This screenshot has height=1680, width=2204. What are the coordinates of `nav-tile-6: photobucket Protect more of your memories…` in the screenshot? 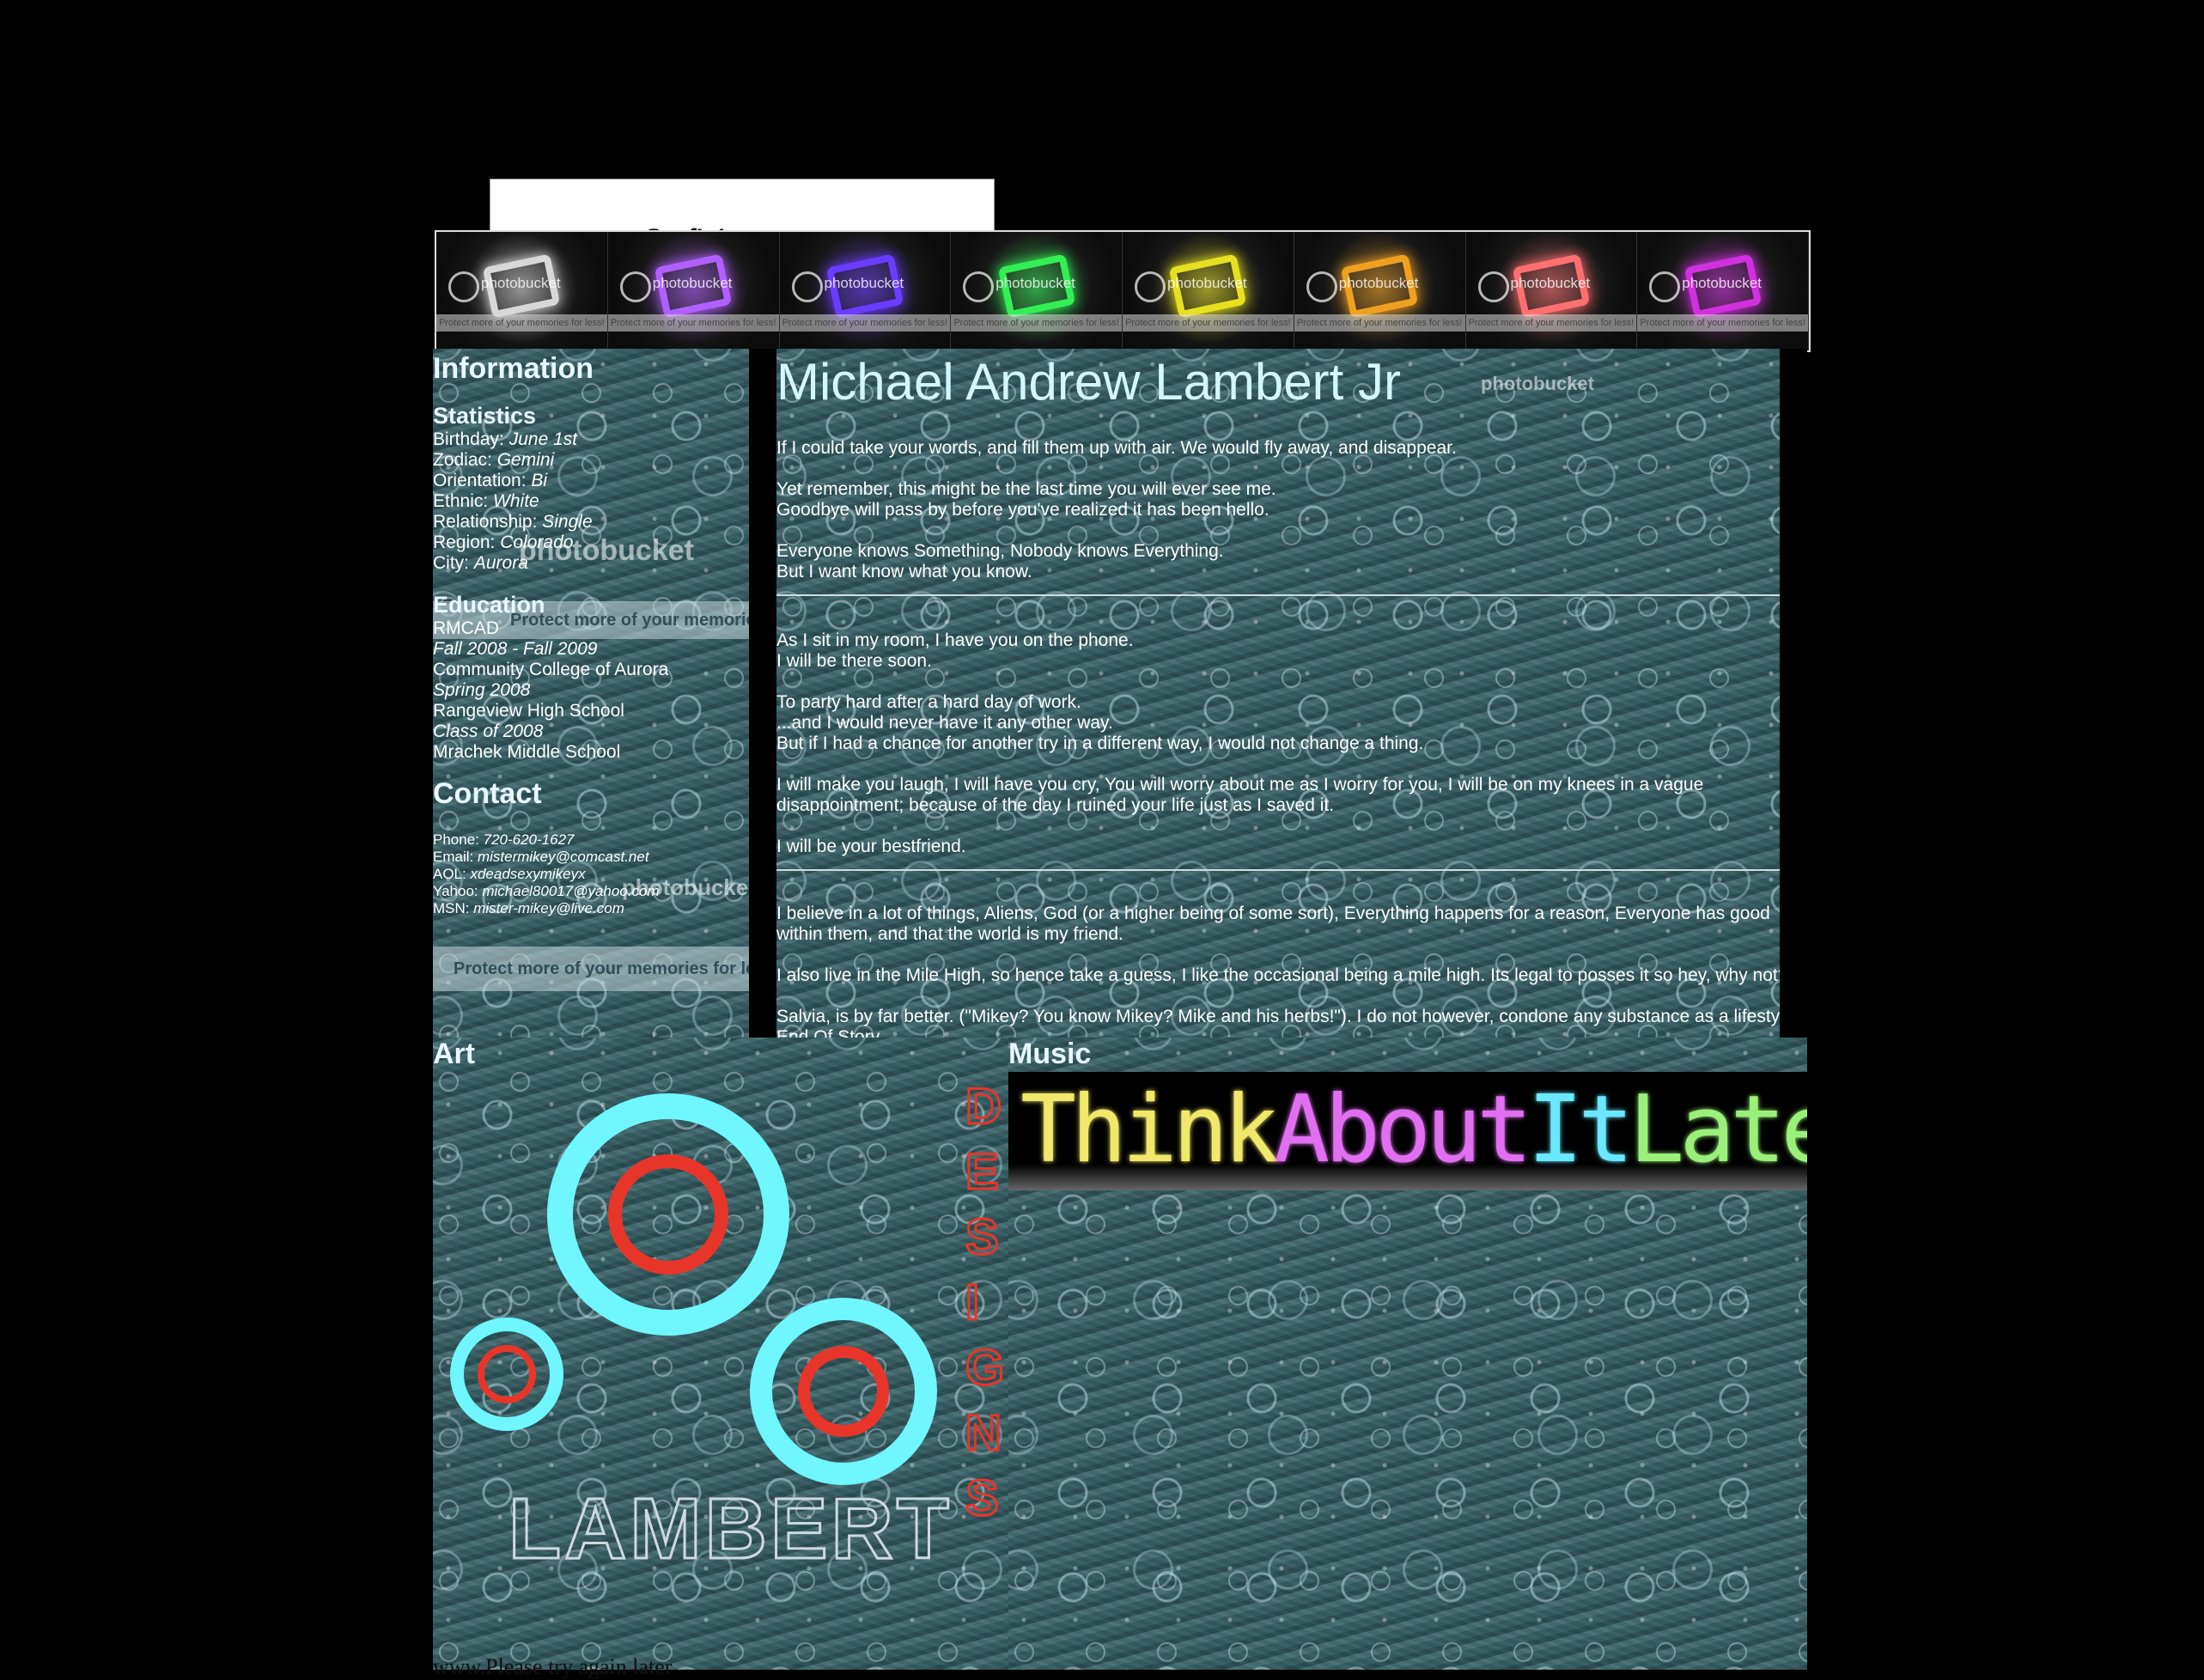 It's located at (1551, 291).